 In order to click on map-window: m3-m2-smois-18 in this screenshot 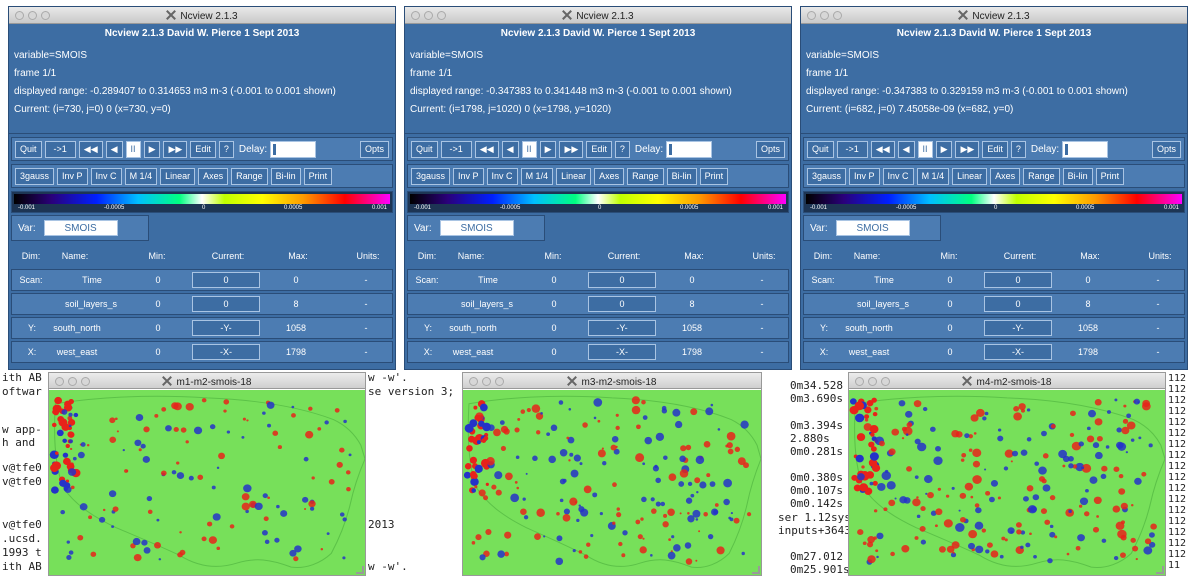, I will do `click(612, 474)`.